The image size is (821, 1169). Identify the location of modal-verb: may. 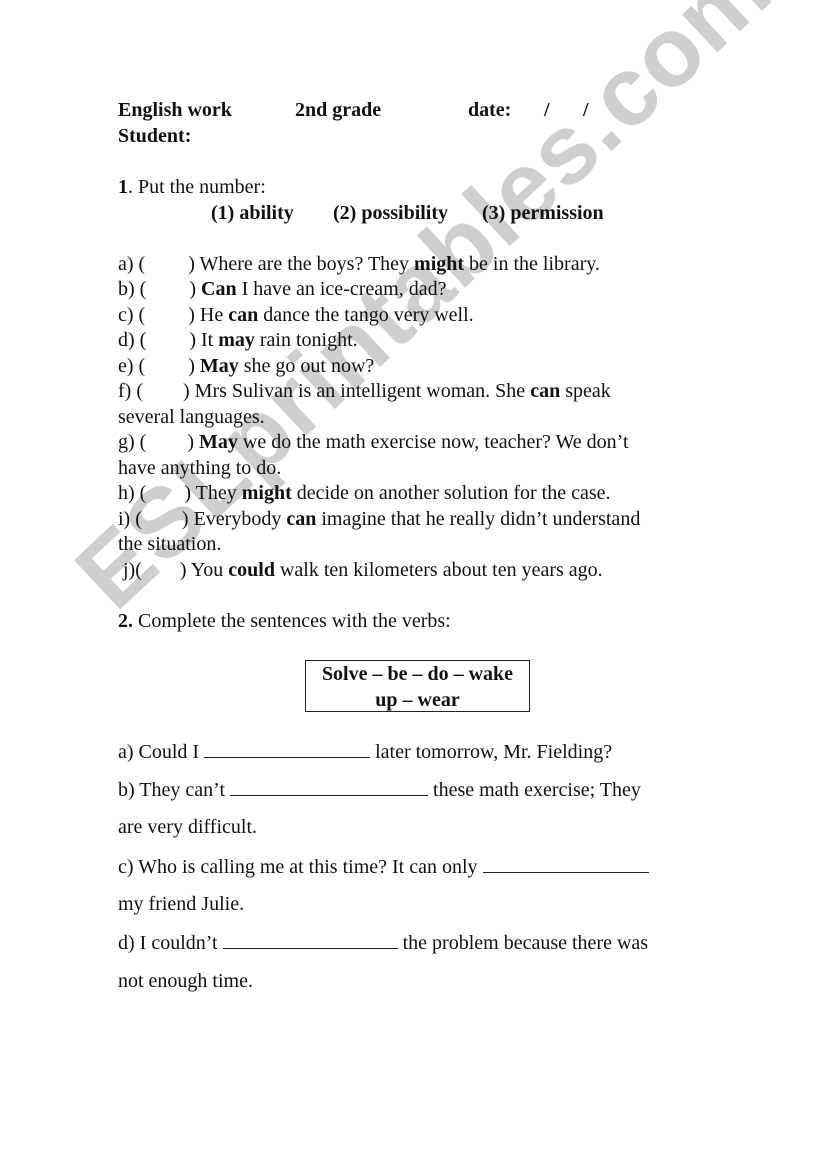
(236, 340).